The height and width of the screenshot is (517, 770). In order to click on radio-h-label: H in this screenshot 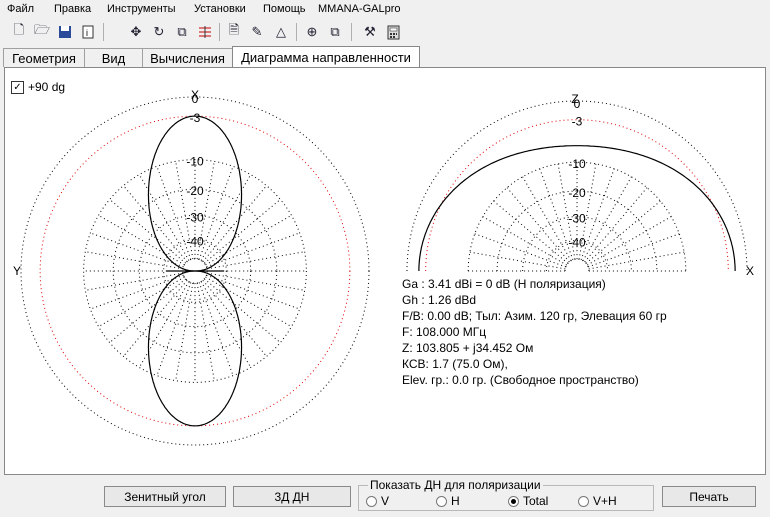, I will do `click(455, 501)`.